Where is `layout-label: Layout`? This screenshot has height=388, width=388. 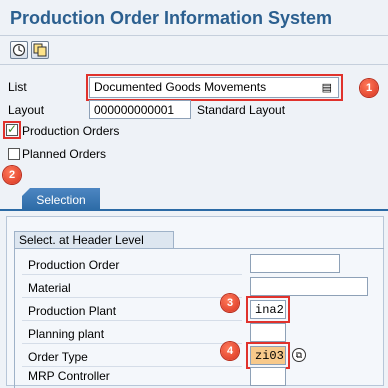
layout-label: Layout is located at coordinates (26, 110).